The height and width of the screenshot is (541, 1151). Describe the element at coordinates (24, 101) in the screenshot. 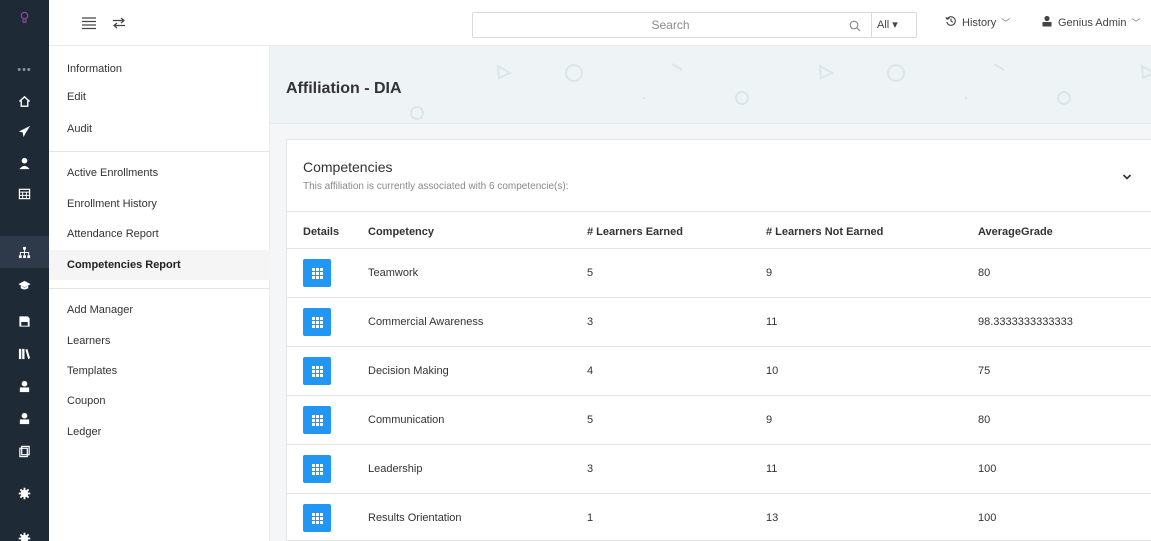

I see `home-icon` at that location.